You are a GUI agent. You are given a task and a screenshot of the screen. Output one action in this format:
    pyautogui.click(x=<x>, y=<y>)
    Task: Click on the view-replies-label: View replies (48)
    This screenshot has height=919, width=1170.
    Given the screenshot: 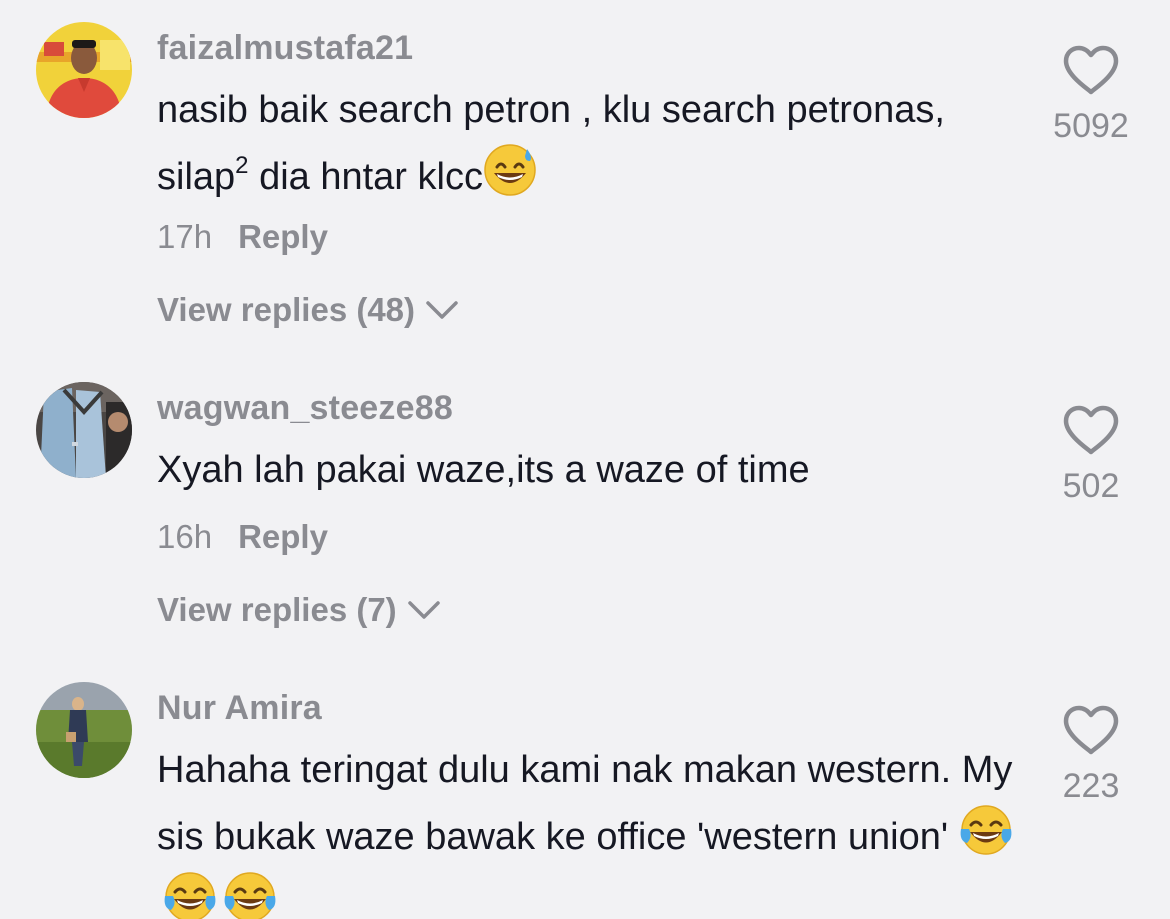 What is the action you would take?
    pyautogui.click(x=286, y=309)
    